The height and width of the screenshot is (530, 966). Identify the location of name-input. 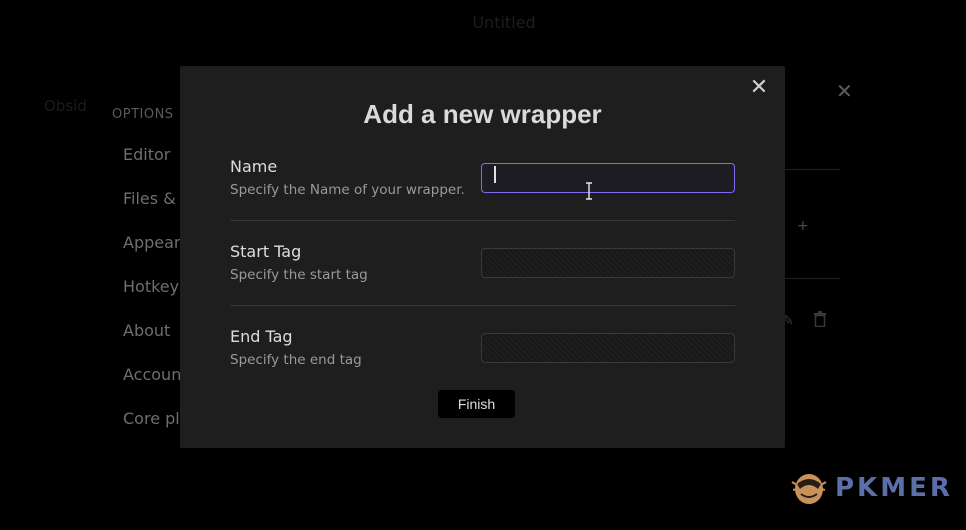
(608, 178).